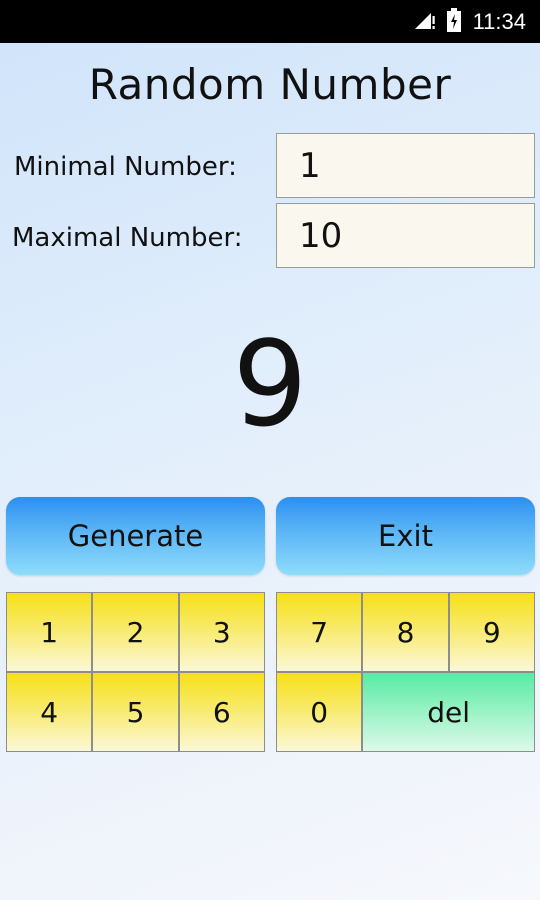 Image resolution: width=540 pixels, height=900 pixels. What do you see at coordinates (319, 632) in the screenshot?
I see `key-7: 7` at bounding box center [319, 632].